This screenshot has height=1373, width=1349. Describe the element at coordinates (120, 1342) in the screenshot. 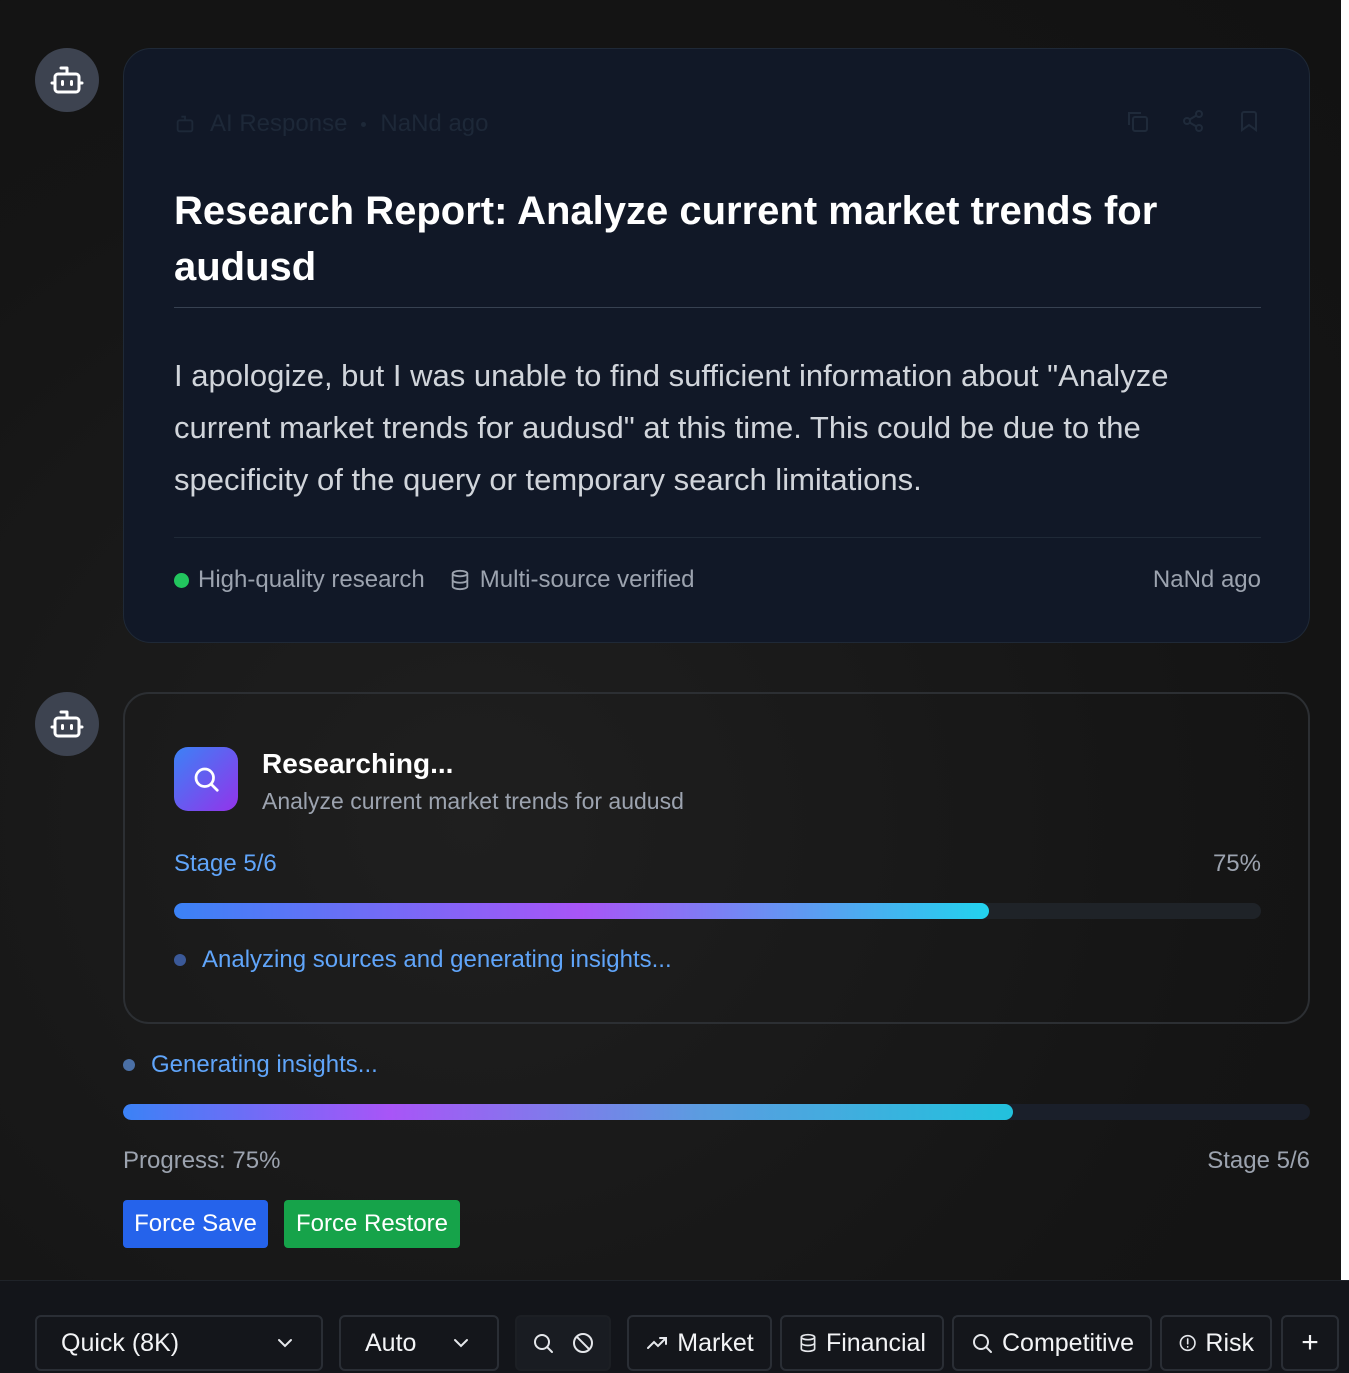

I see `mode-select-value: Quick (8K)` at that location.